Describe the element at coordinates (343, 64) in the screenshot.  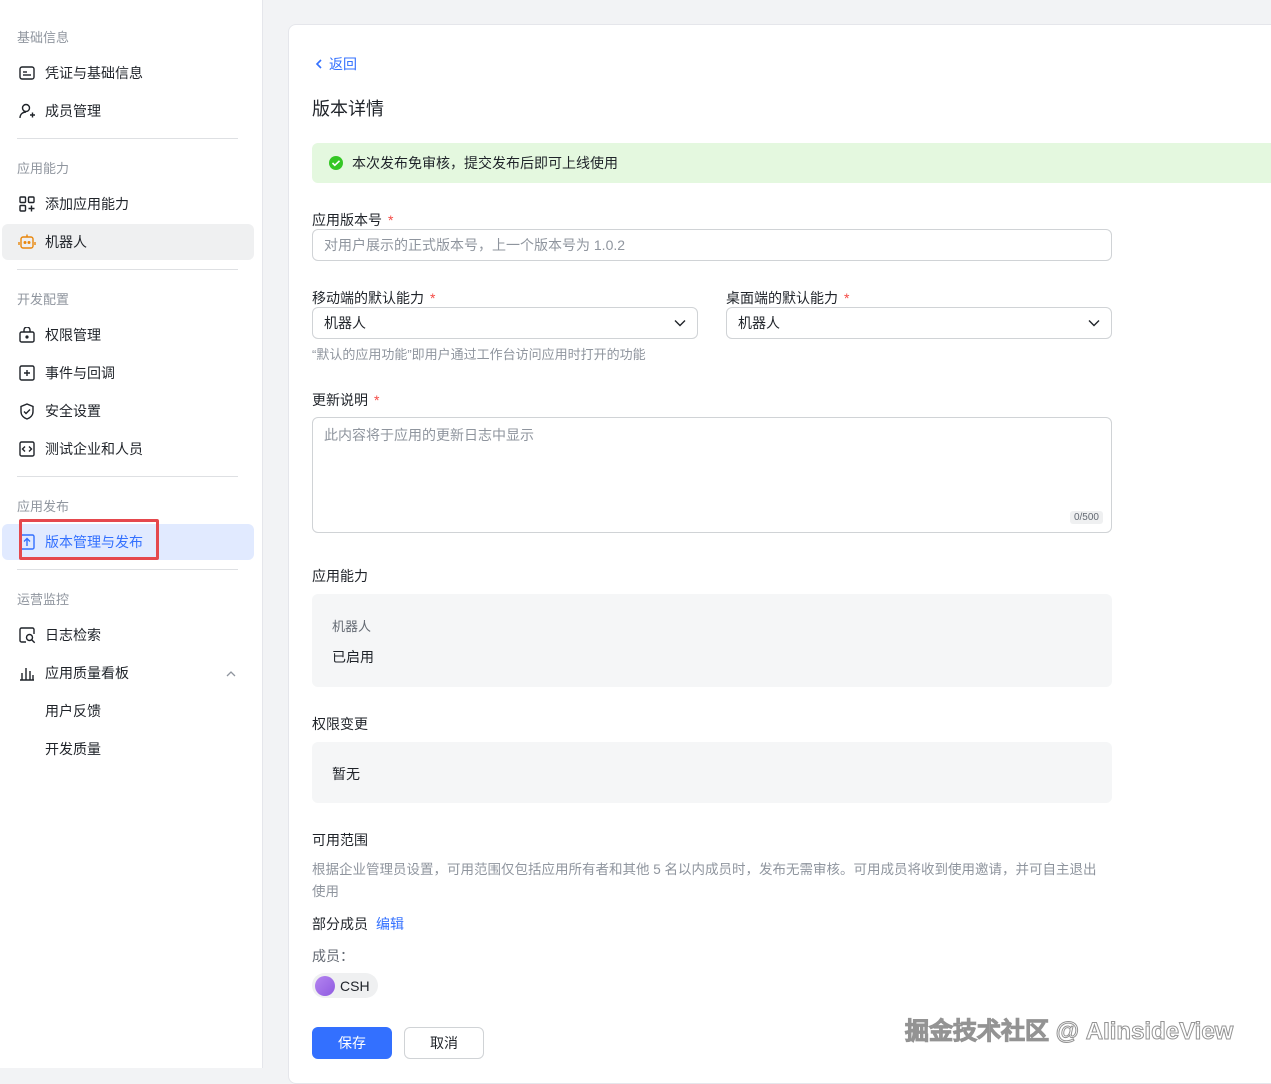
I see `back-label: 返回` at that location.